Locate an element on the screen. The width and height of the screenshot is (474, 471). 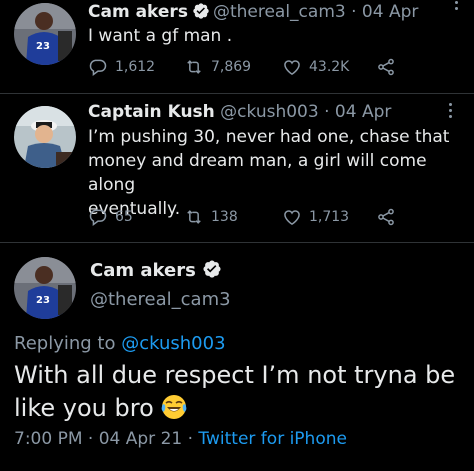
face-with-tears-of-joy-icon is located at coordinates (174, 407).